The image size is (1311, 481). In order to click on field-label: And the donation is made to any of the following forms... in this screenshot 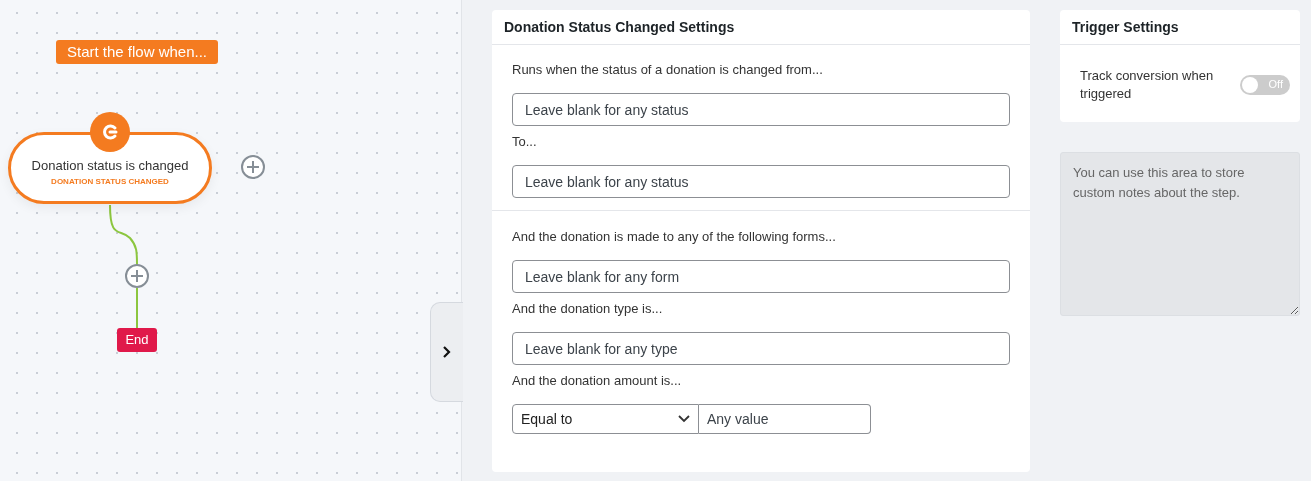, I will do `click(674, 237)`.